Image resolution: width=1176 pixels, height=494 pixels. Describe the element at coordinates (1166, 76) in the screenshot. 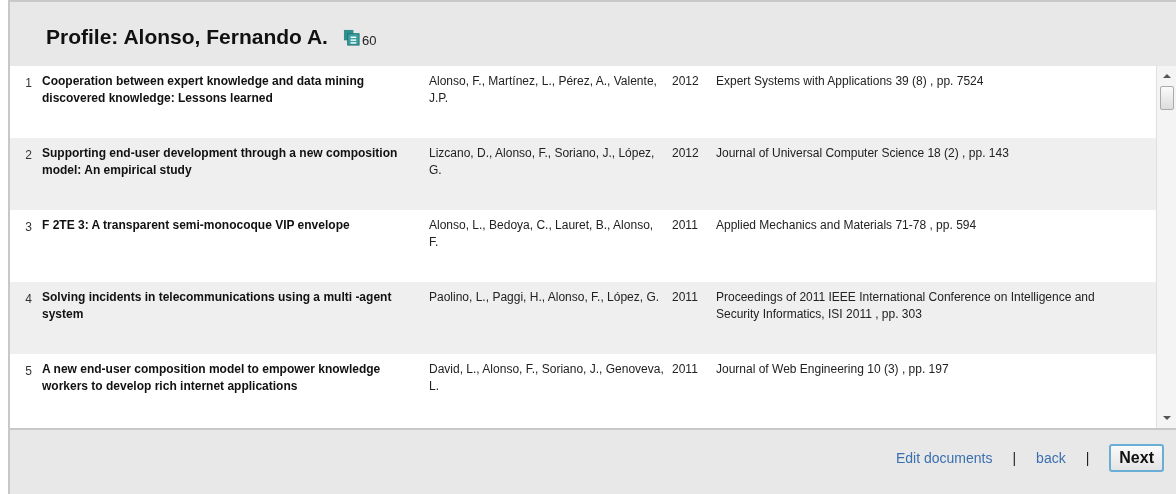

I see `scroll-up-icon` at that location.